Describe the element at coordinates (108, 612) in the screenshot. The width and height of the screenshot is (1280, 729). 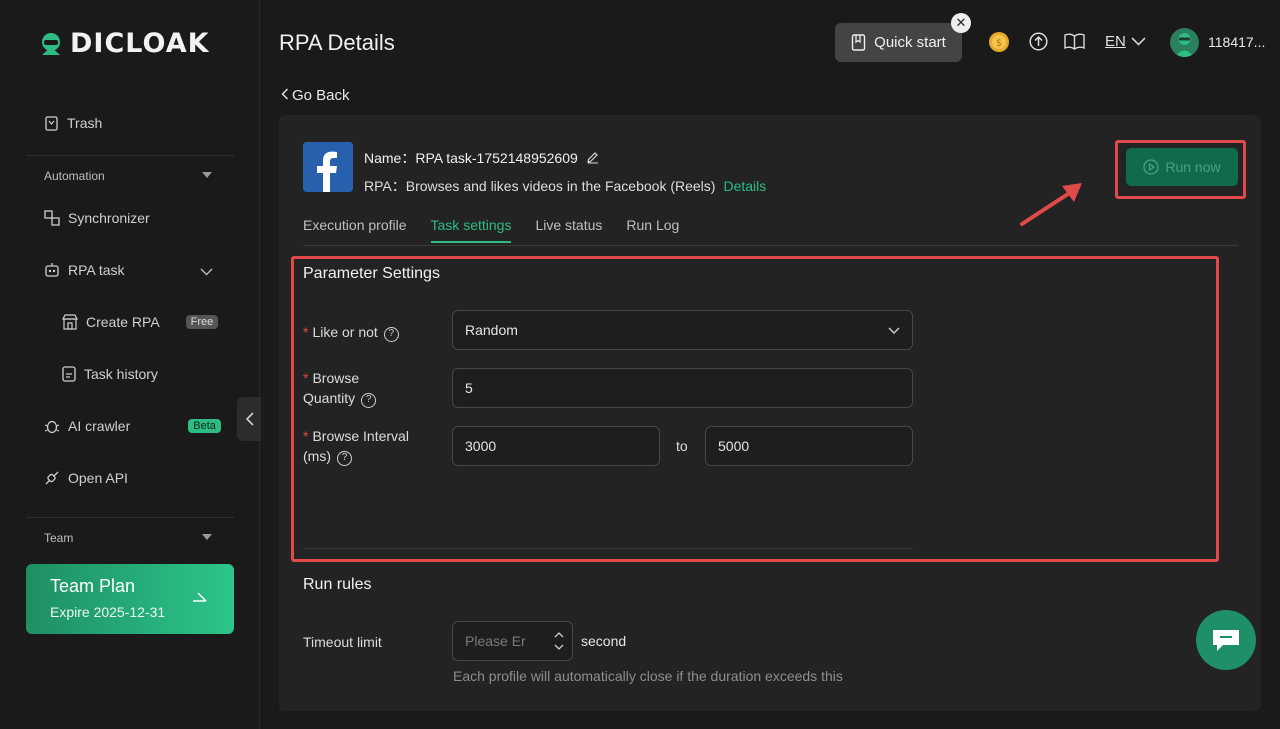
I see `team-plan-expire: Expire 2025-12-31` at that location.